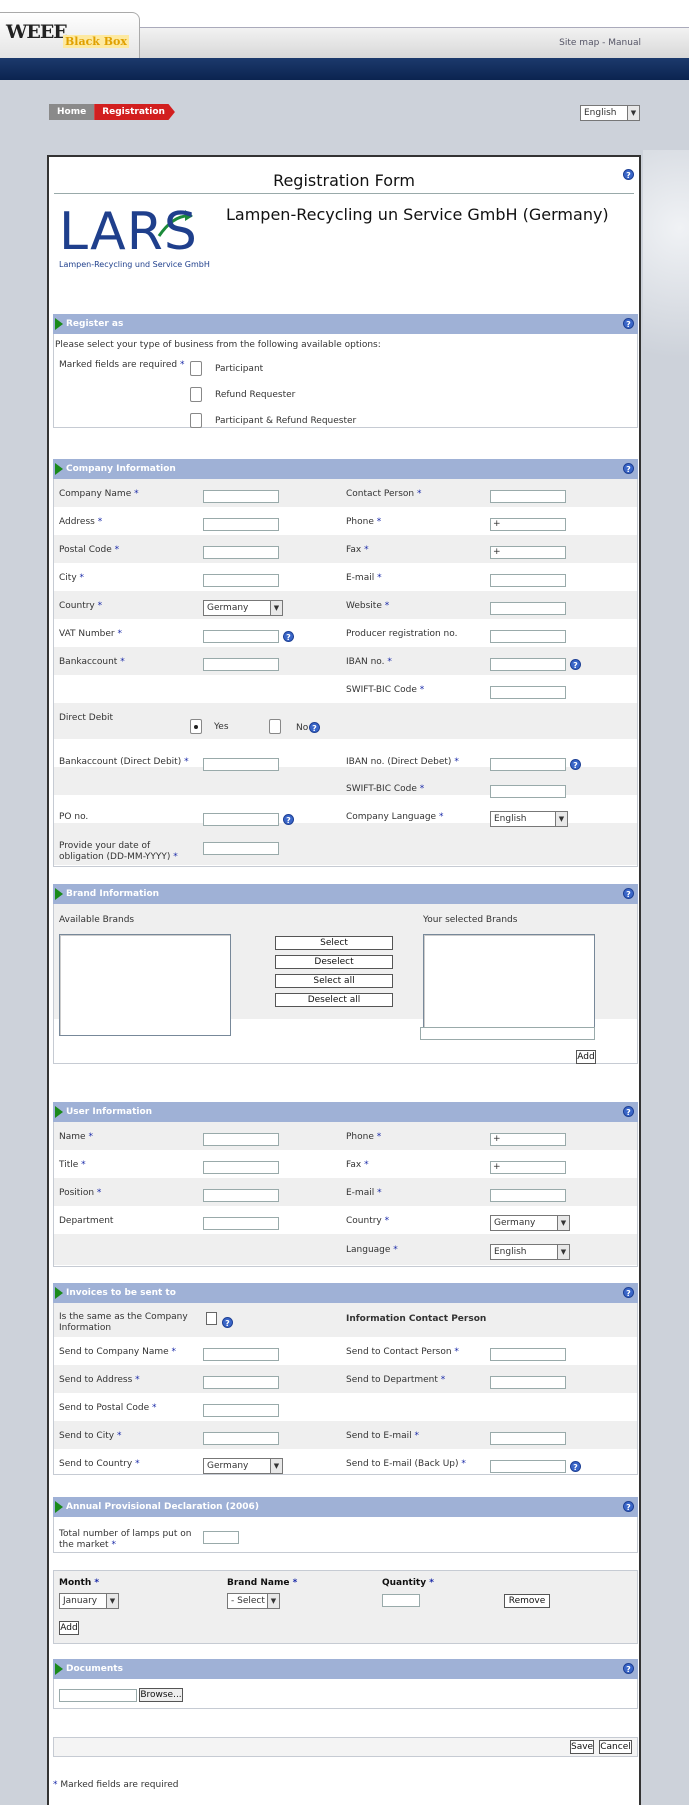 This screenshot has height=1805, width=689. Describe the element at coordinates (253, 1601) in the screenshot. I see `brand-name-select: - Select - ▼` at that location.